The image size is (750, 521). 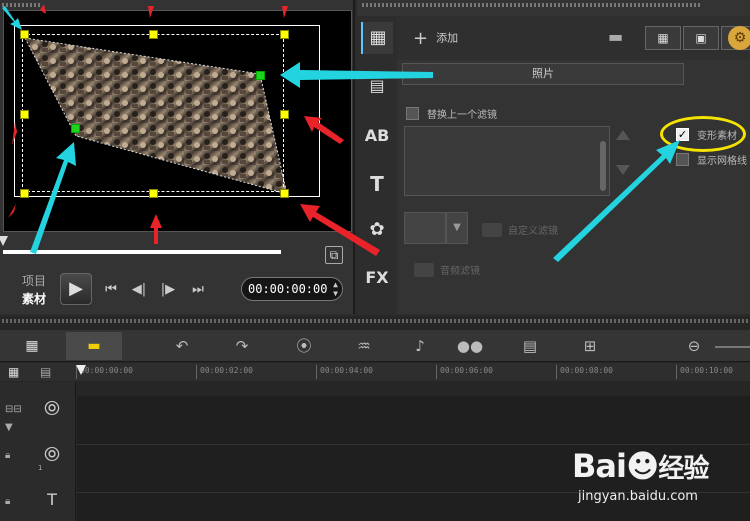 What do you see at coordinates (153, 193) in the screenshot?
I see `resize-handle-bottom` at bounding box center [153, 193].